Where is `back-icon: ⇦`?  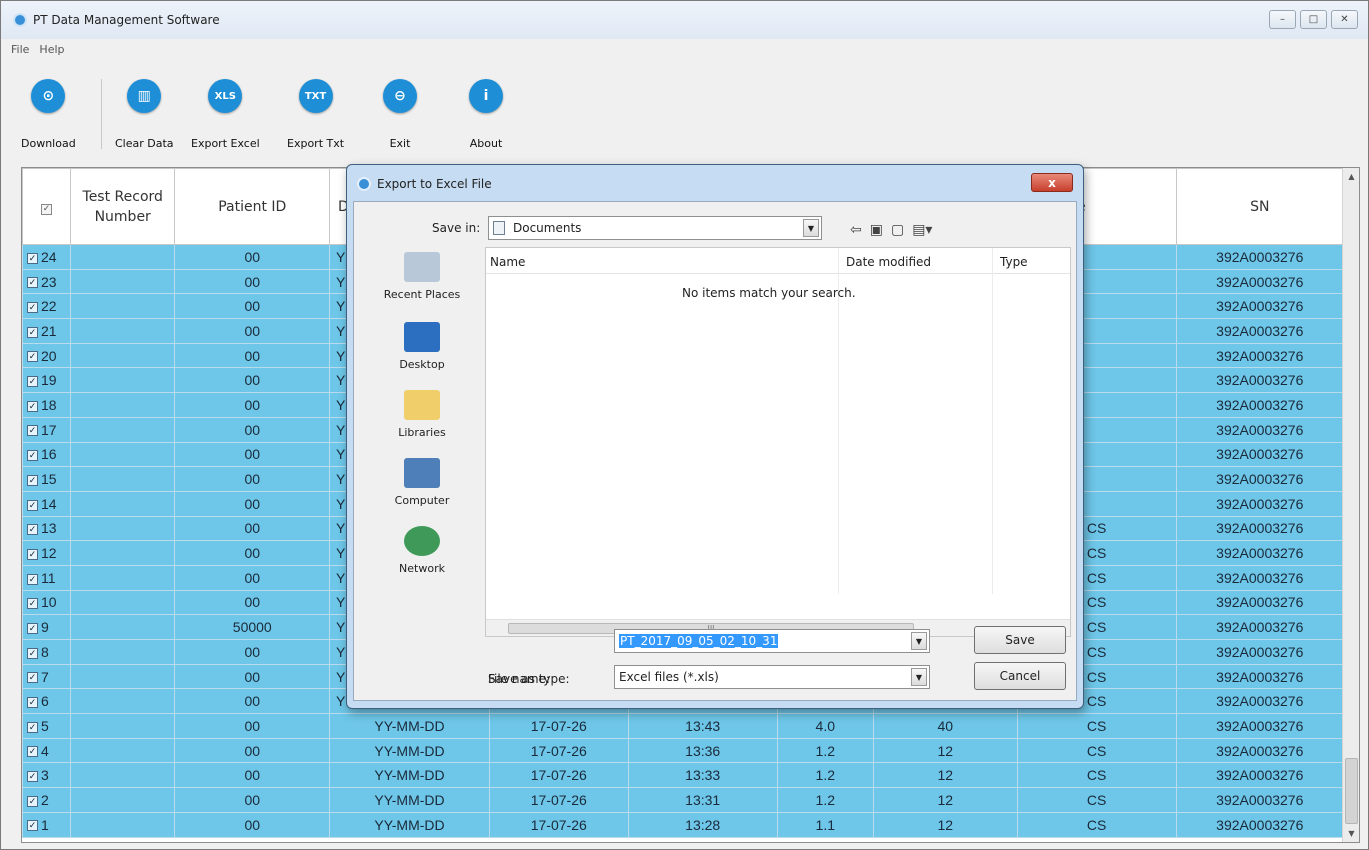 back-icon: ⇦ is located at coordinates (856, 230).